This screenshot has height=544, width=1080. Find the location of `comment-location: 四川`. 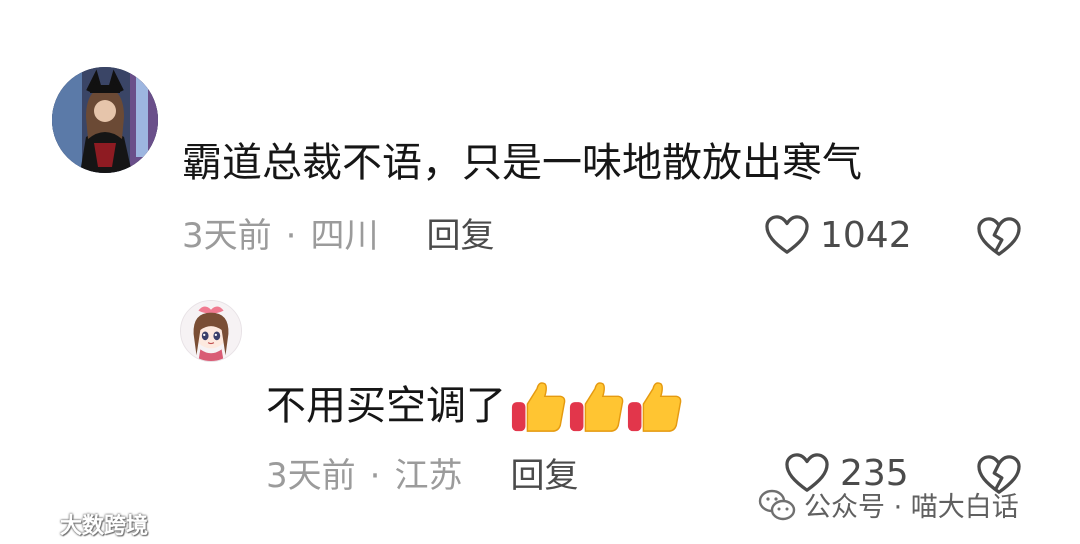

comment-location: 四川 is located at coordinates (344, 236).